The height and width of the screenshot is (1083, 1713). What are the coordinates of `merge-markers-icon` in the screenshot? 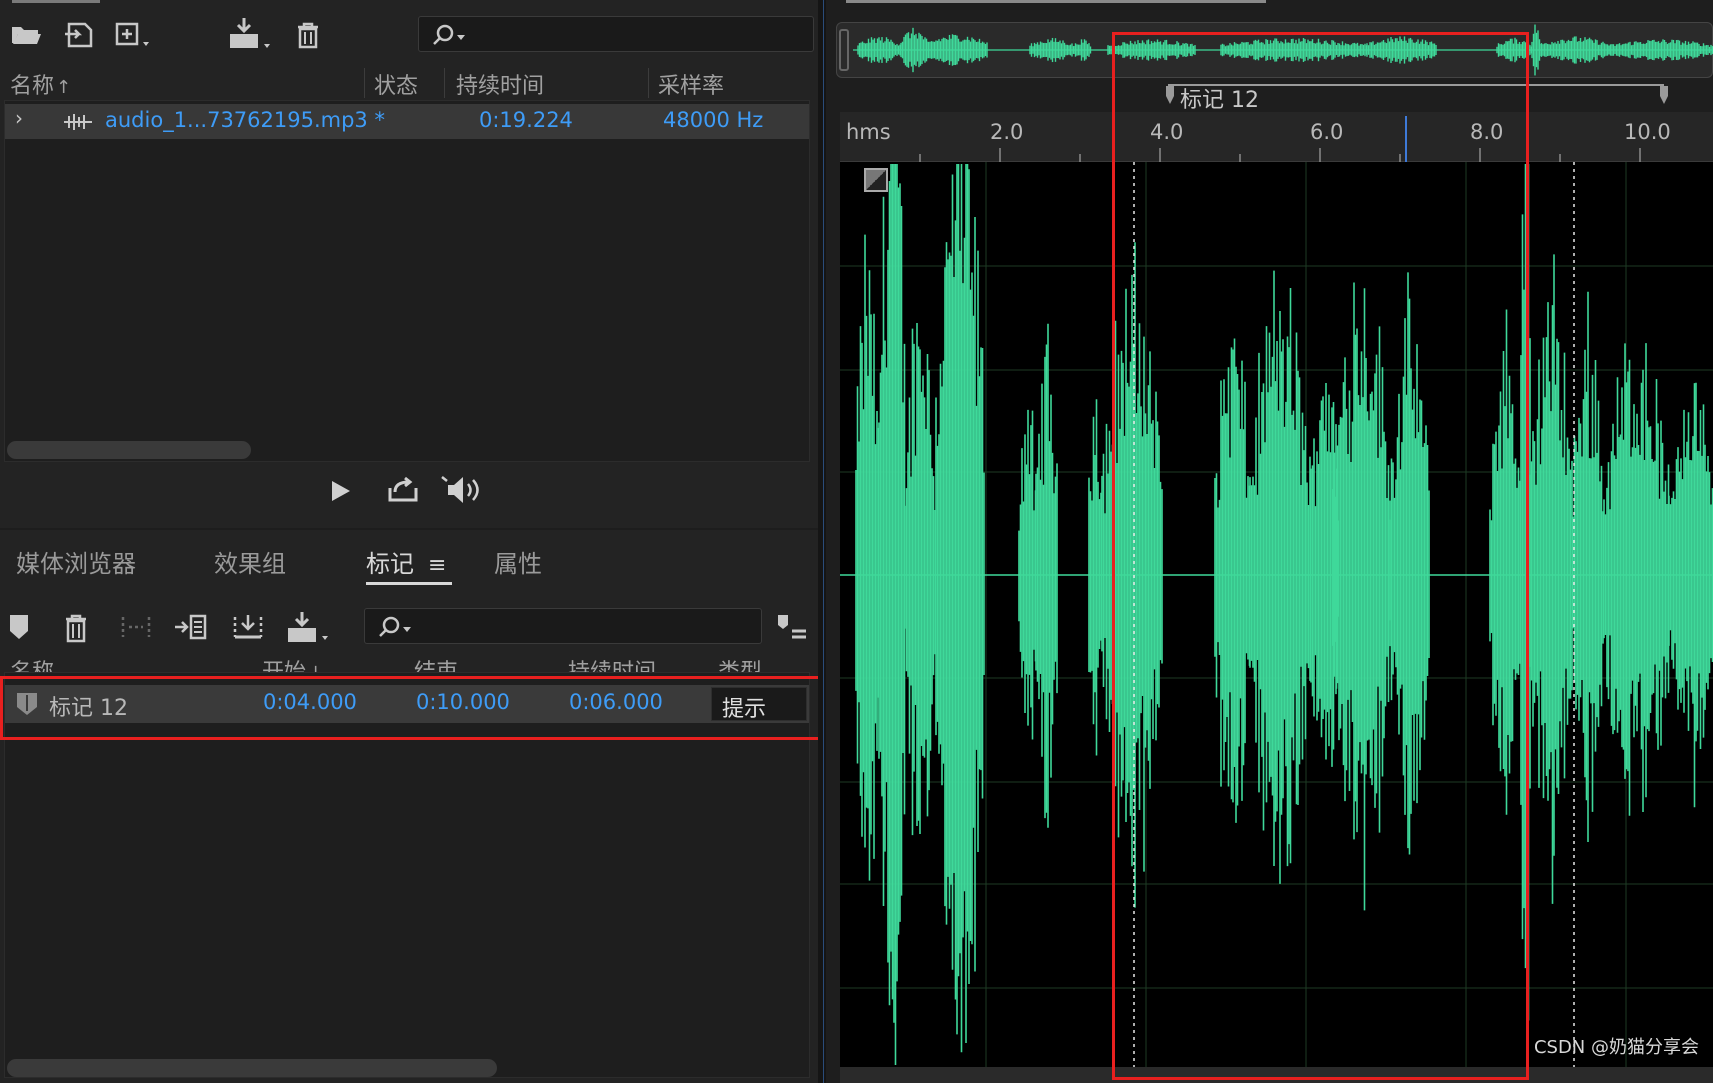 It's located at (136, 627).